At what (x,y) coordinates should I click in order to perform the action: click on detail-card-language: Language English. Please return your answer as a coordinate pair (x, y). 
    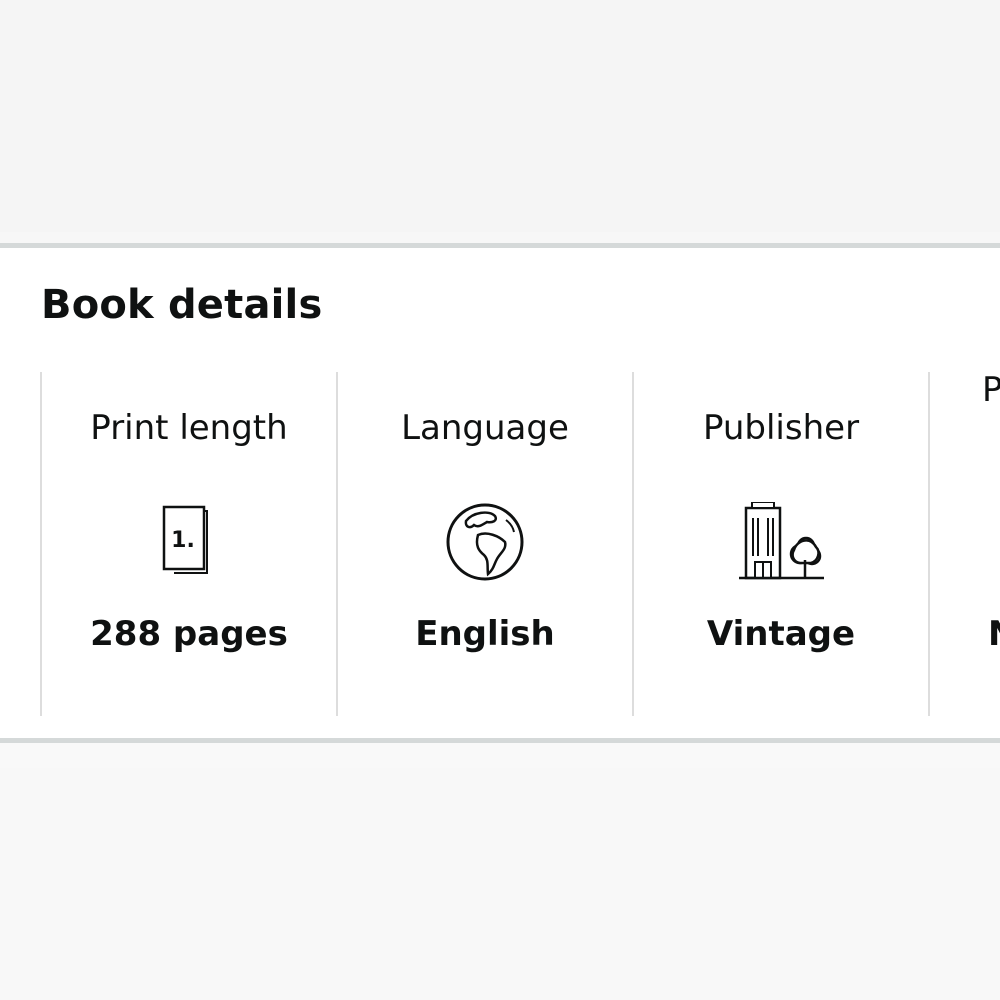
    Looking at the image, I should click on (484, 544).